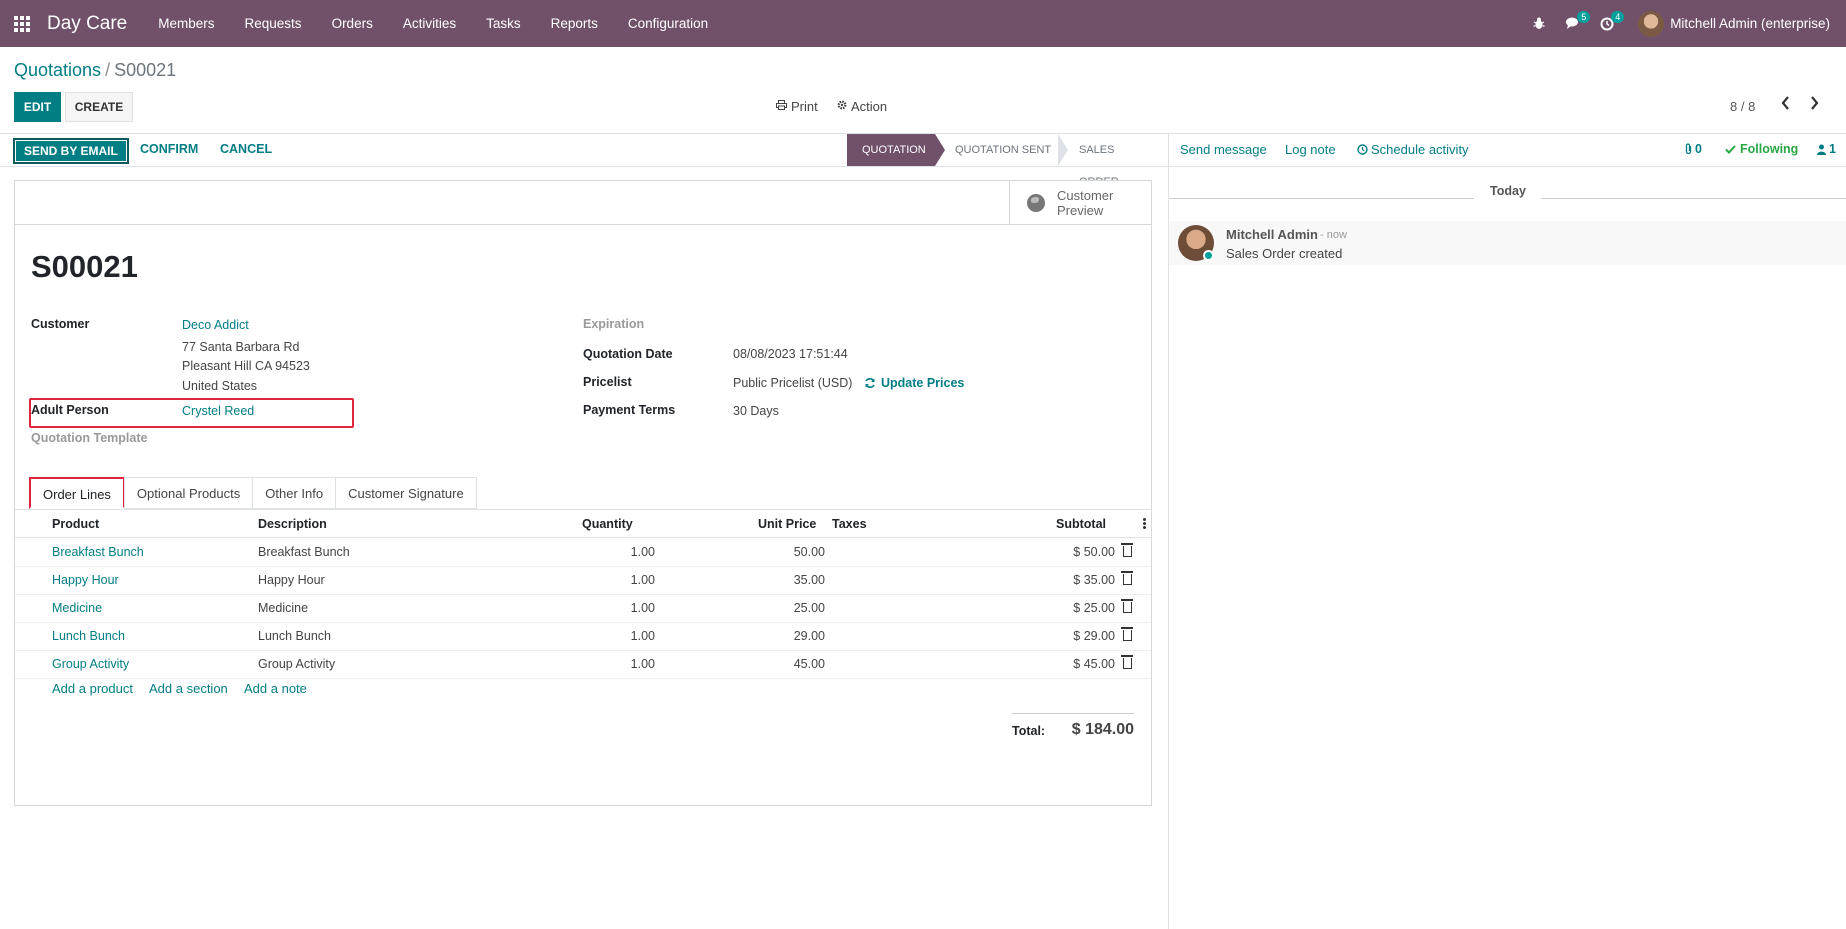 The height and width of the screenshot is (929, 1846). What do you see at coordinates (607, 524) in the screenshot?
I see `column-quantity: Quantity` at bounding box center [607, 524].